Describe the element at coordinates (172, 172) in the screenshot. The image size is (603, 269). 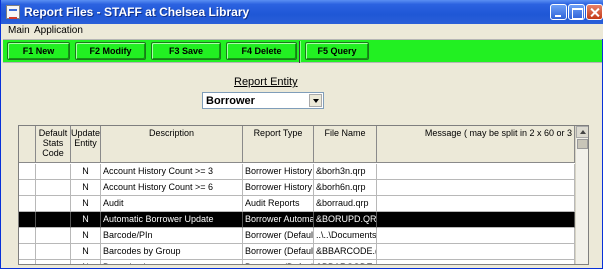
I see `cell-description: Account History Count >= 3` at that location.